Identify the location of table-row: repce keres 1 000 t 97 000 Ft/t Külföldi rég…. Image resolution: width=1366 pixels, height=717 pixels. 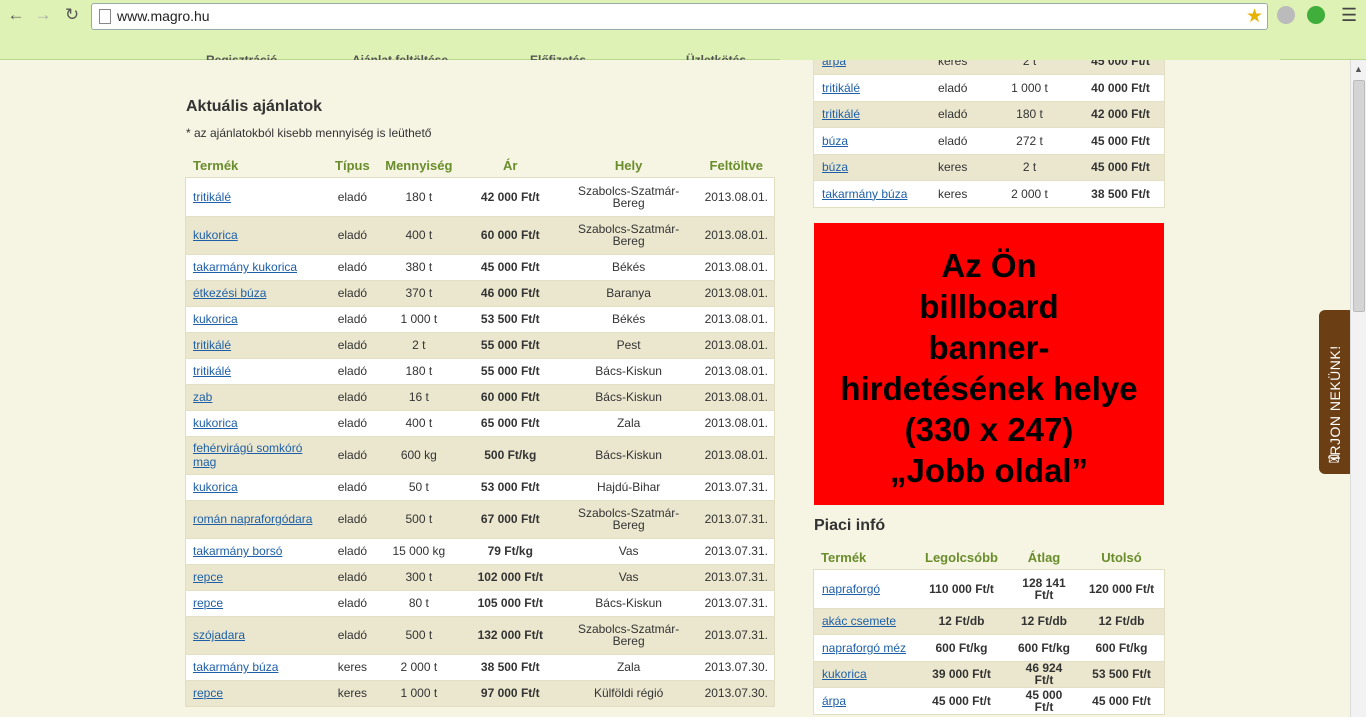
(480, 693).